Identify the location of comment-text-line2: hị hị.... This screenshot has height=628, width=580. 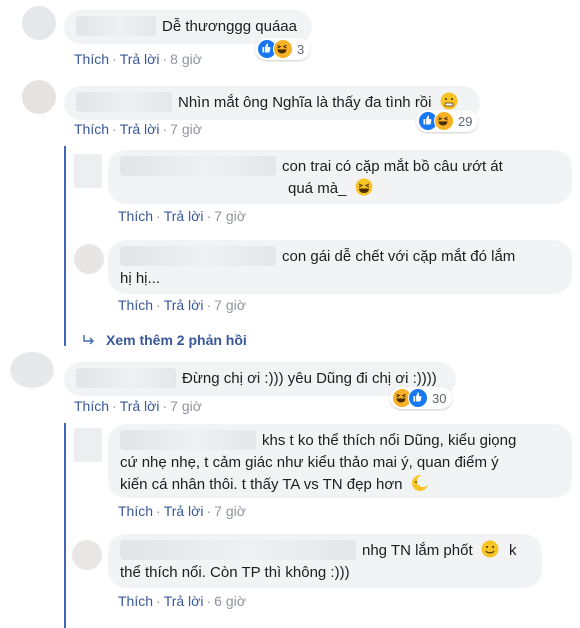
(140, 278).